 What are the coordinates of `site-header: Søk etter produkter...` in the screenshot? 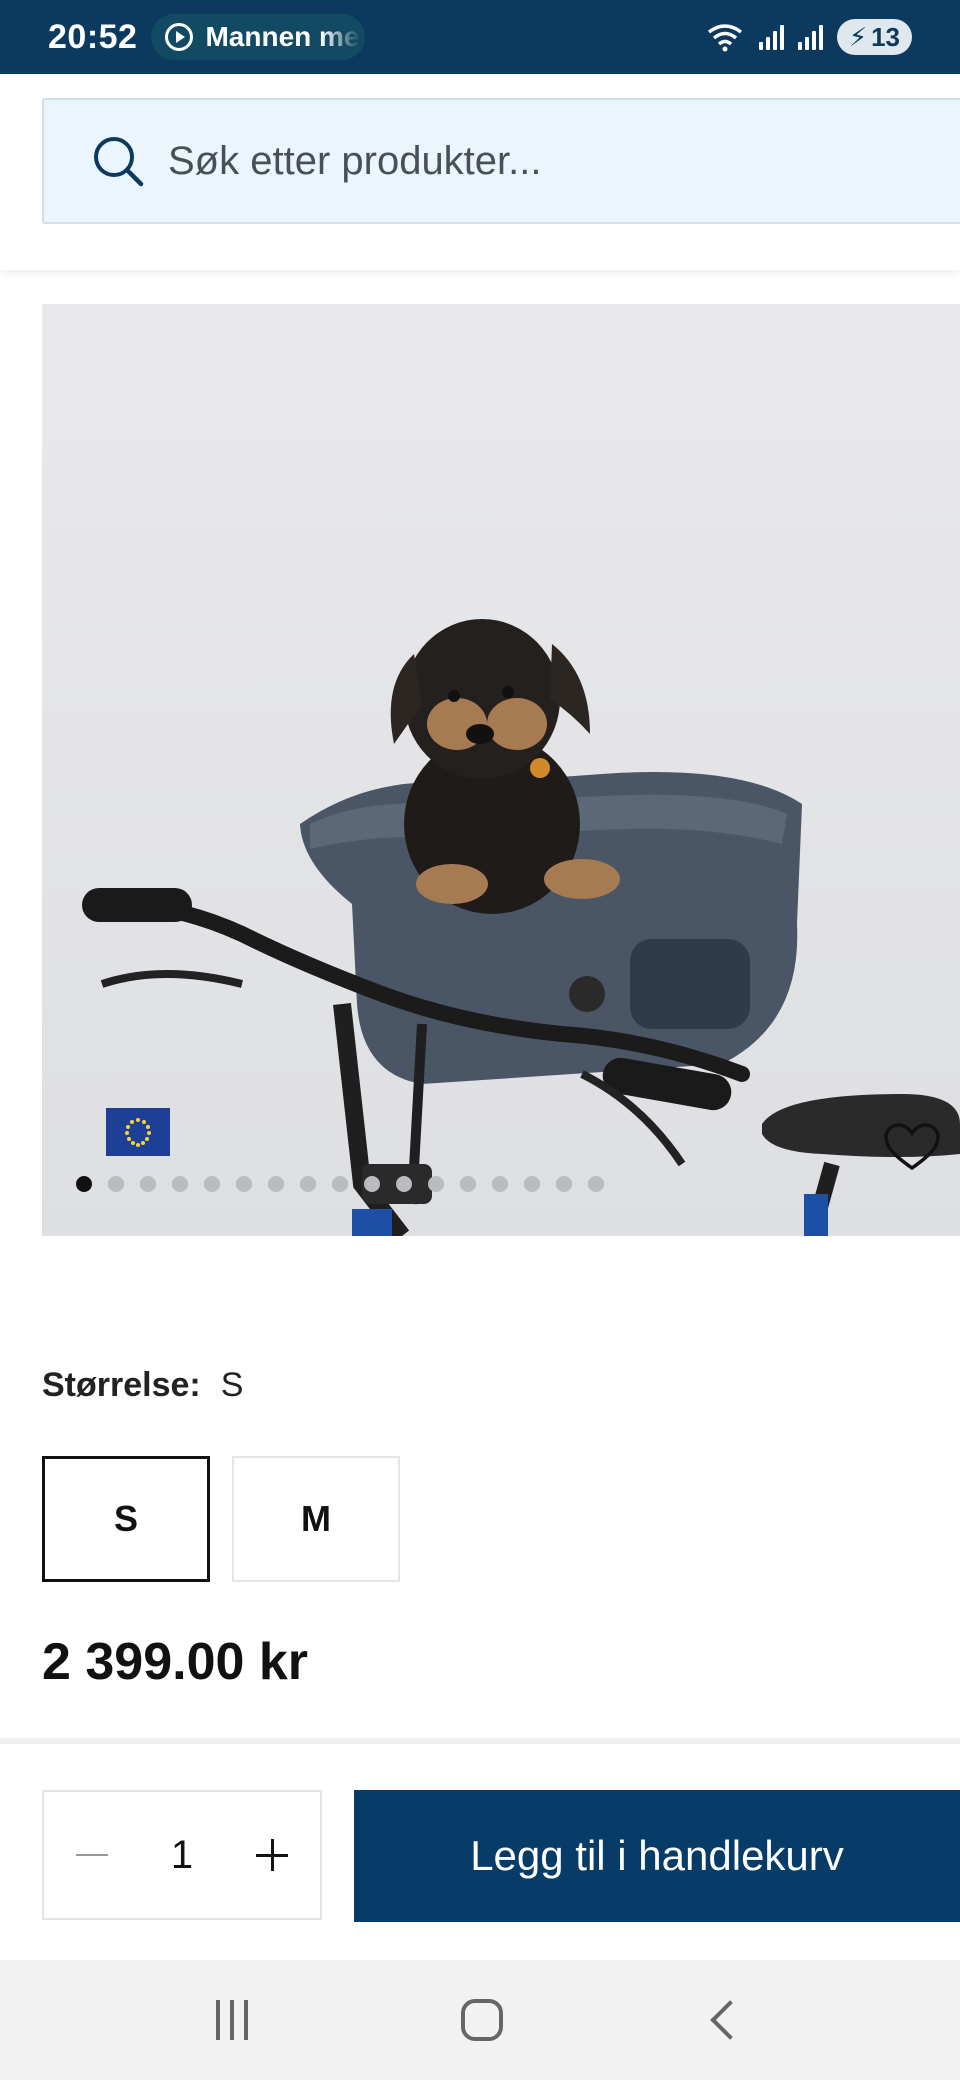 It's located at (480, 172).